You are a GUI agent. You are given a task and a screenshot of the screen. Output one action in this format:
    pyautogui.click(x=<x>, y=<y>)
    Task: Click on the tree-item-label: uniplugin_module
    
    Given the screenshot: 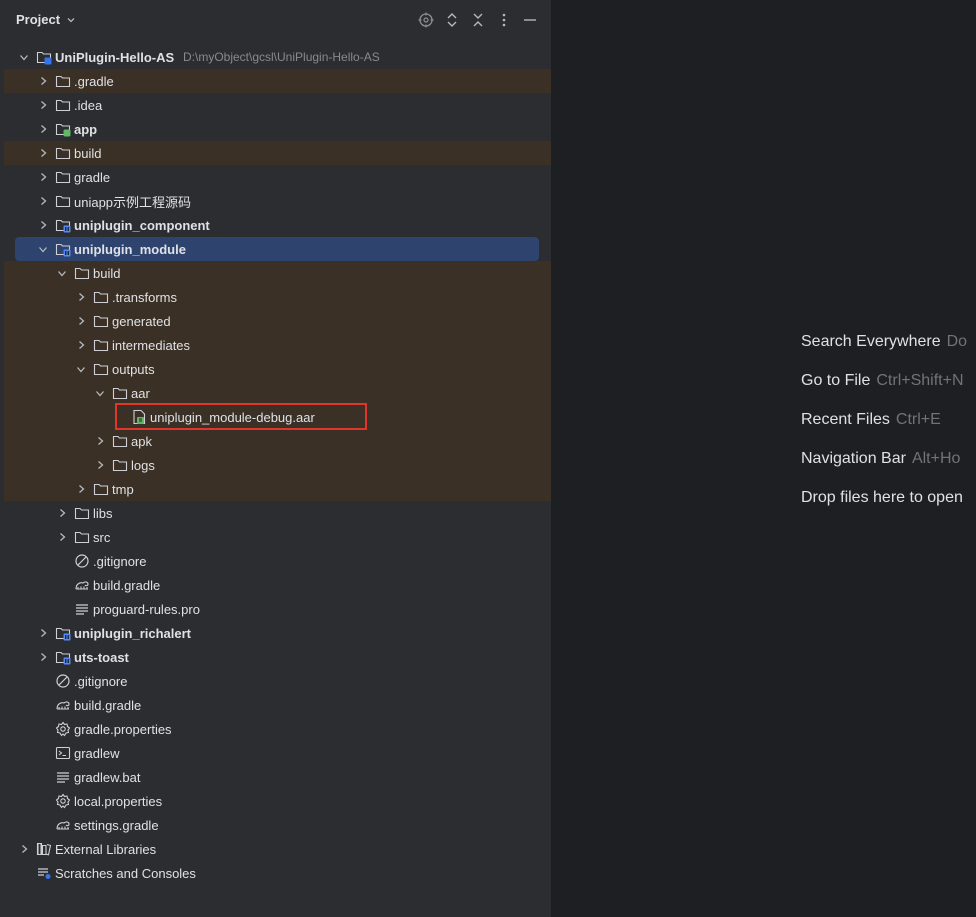 What is the action you would take?
    pyautogui.click(x=130, y=249)
    